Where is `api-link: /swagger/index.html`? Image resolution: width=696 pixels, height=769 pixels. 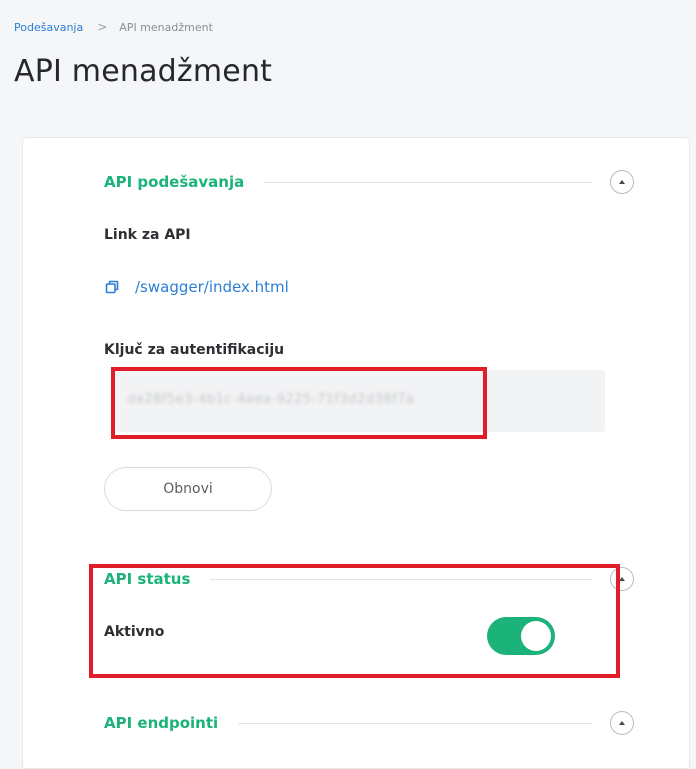 api-link: /swagger/index.html is located at coordinates (212, 287).